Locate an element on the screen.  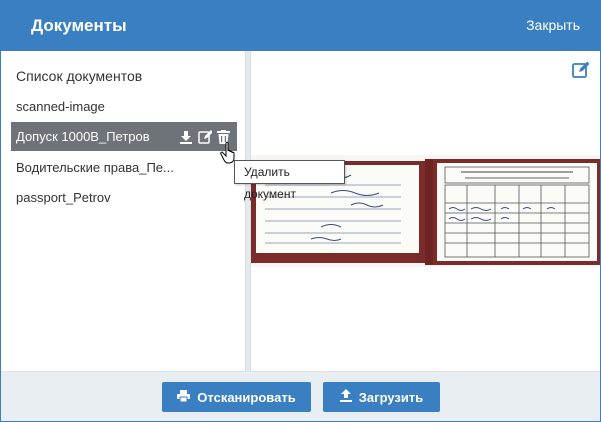
document-item-dopusk: Допуск 1000В_Петров is located at coordinates (124, 136).